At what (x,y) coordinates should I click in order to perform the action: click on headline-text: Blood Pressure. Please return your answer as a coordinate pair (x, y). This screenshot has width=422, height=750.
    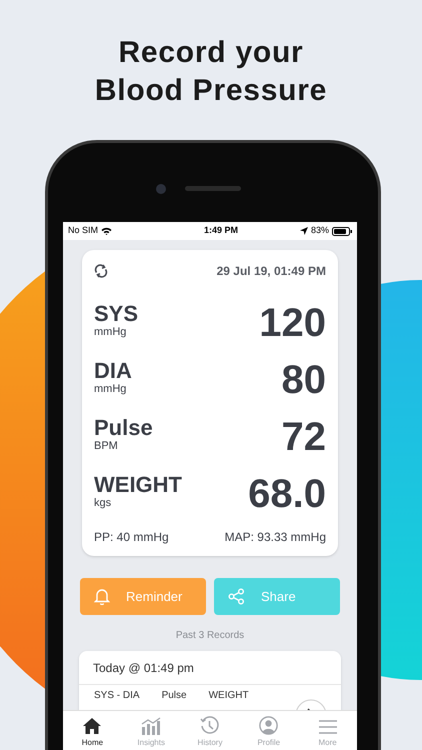
    Looking at the image, I should click on (211, 91).